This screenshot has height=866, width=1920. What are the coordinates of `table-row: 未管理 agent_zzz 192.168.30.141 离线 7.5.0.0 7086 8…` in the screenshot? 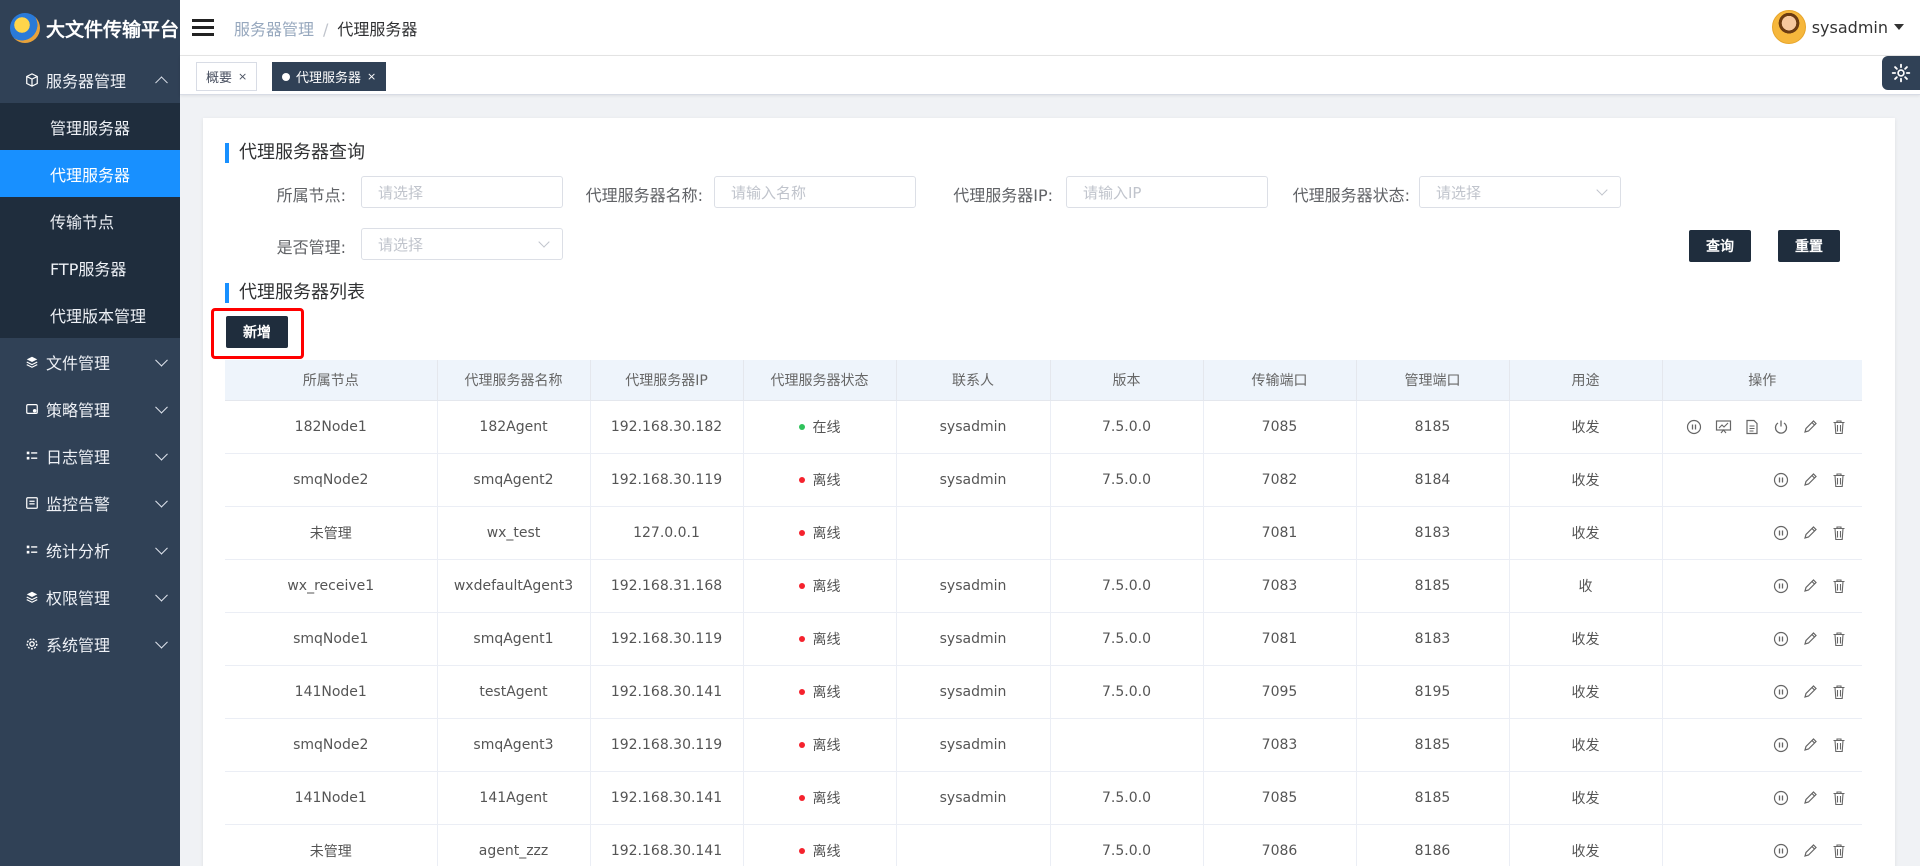 It's located at (1043, 845).